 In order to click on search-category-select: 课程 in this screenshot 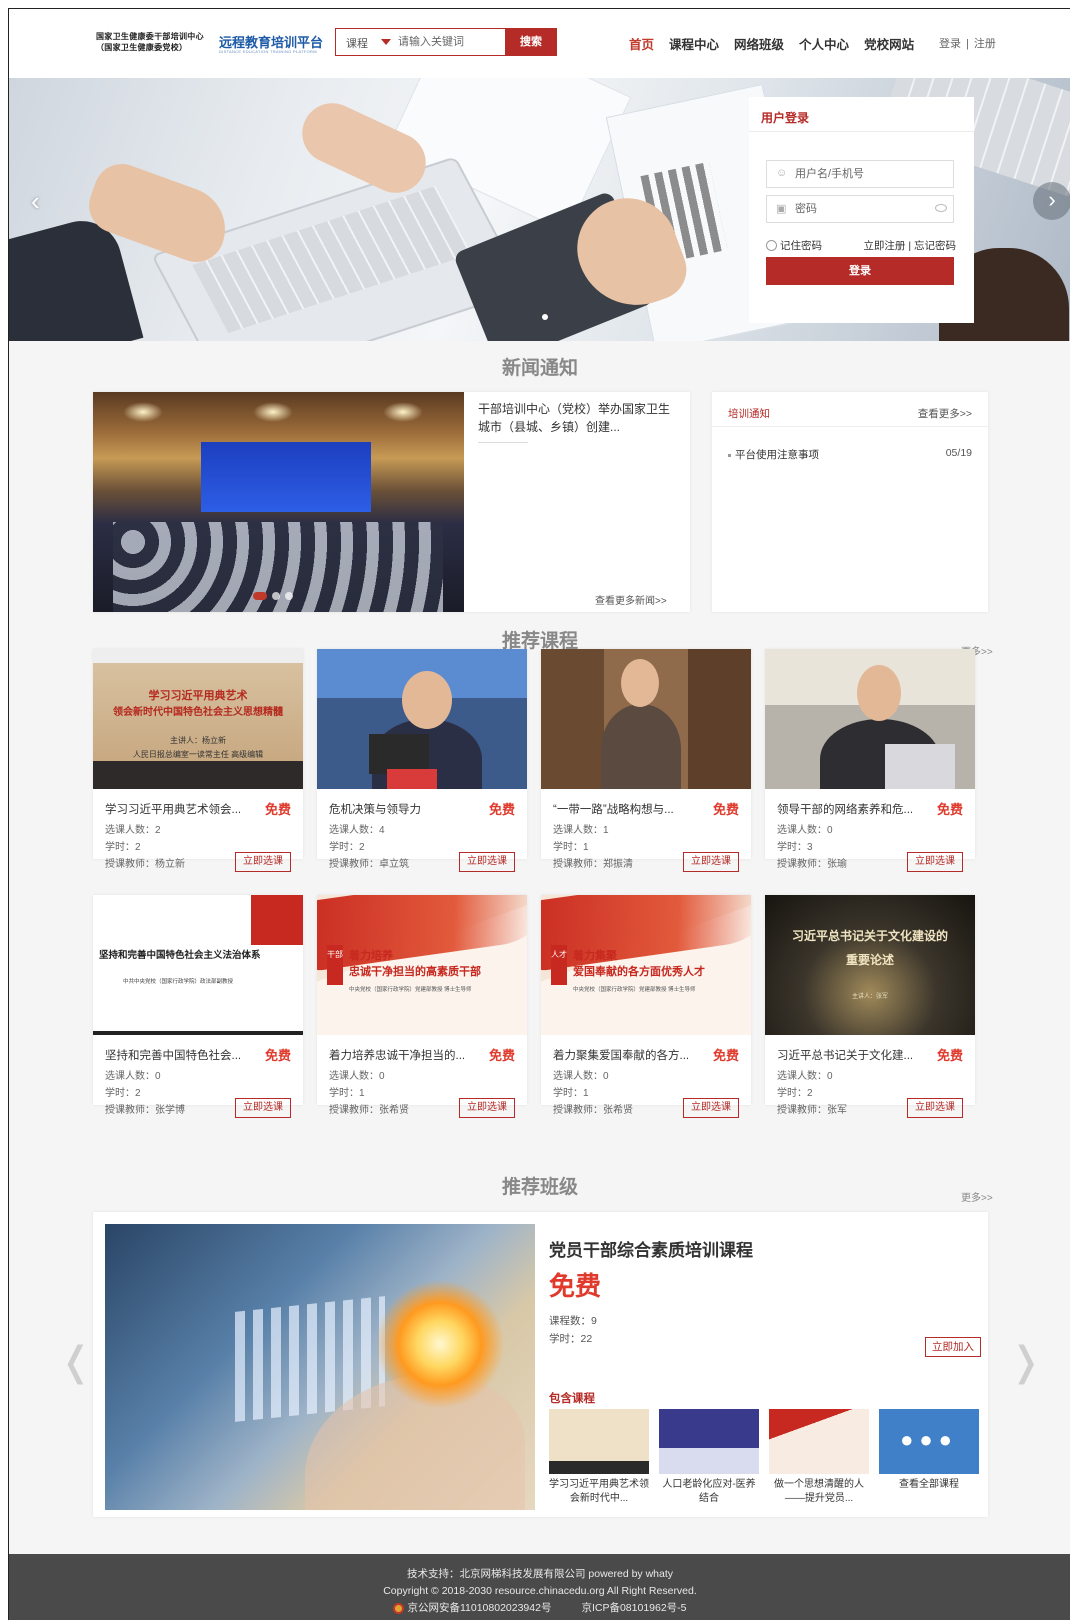, I will do `click(357, 43)`.